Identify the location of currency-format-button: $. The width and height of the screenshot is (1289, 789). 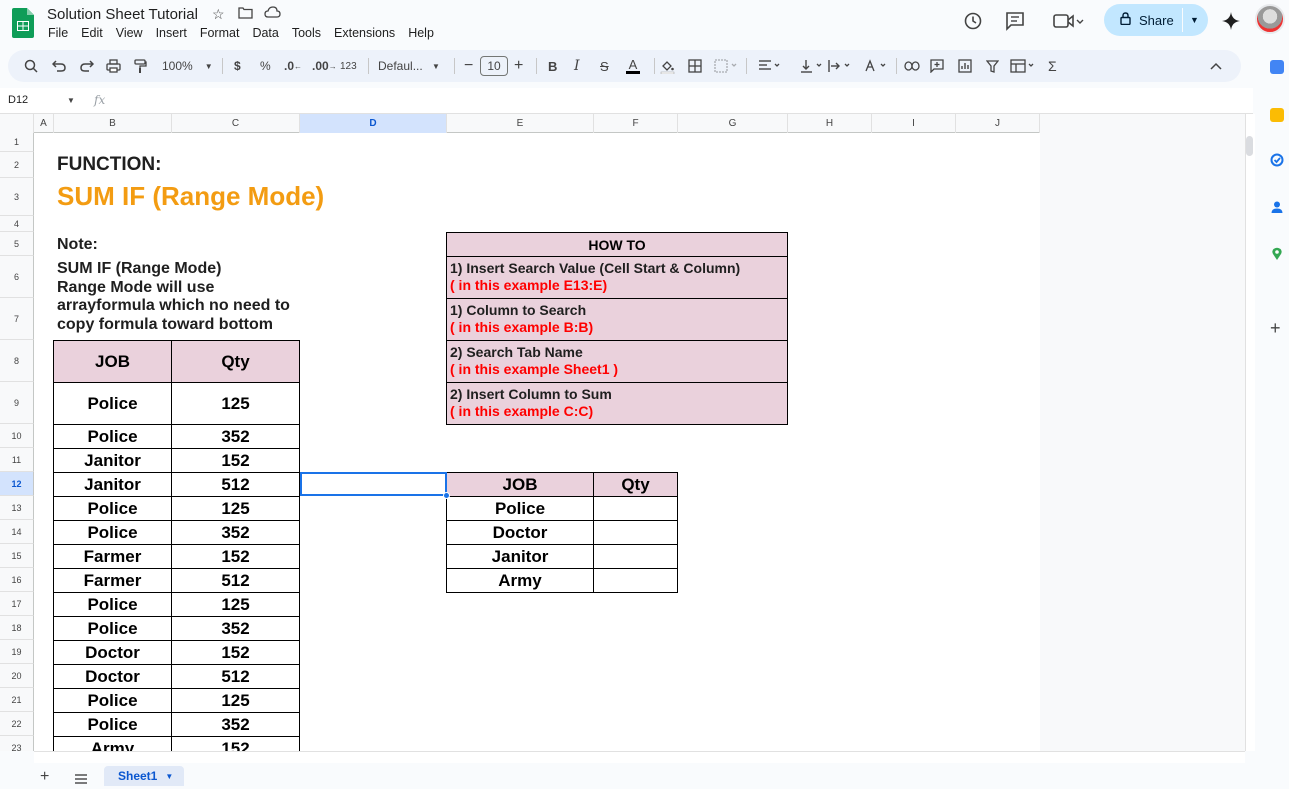
(237, 66).